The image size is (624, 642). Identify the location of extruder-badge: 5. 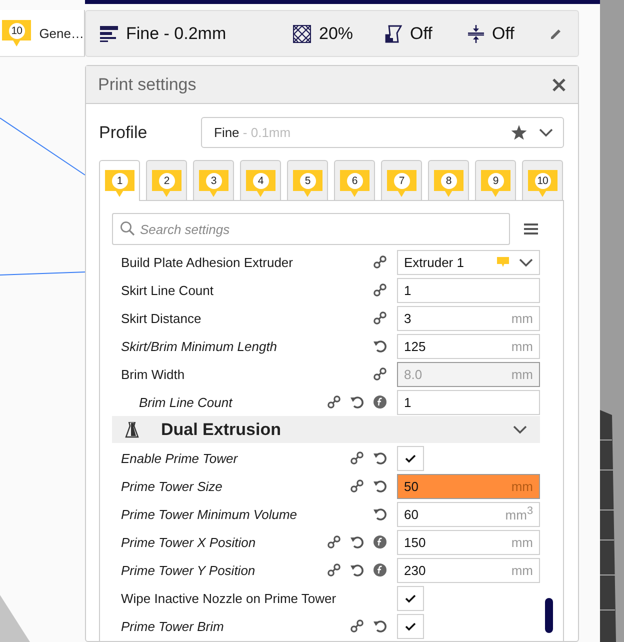
(307, 183).